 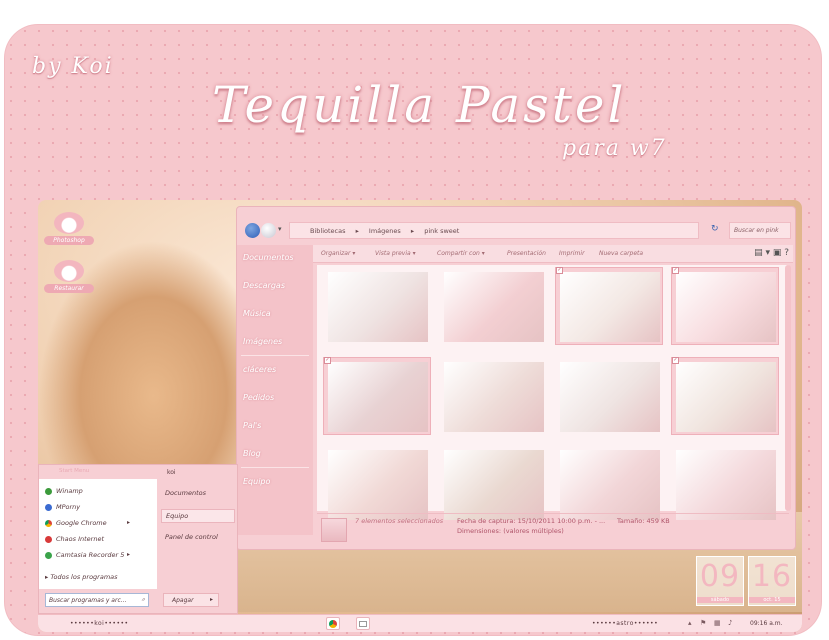 What do you see at coordinates (441, 231) in the screenshot?
I see `breadcrumb-item: pink sweet` at bounding box center [441, 231].